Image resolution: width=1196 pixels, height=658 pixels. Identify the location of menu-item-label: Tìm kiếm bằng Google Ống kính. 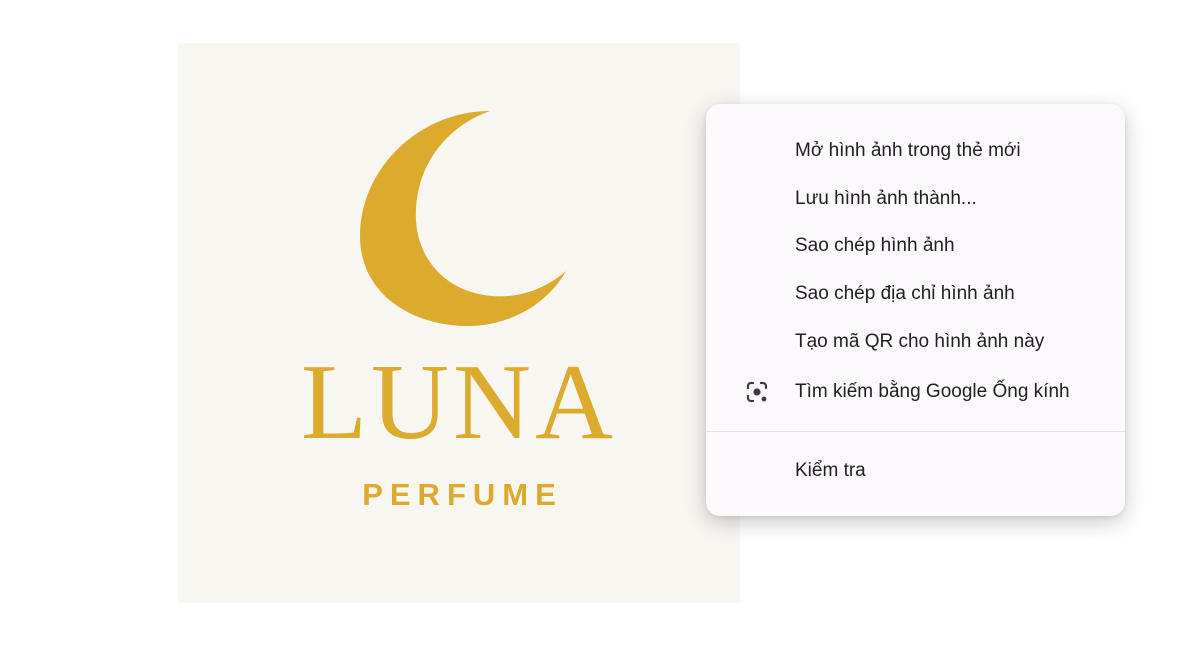
(932, 391).